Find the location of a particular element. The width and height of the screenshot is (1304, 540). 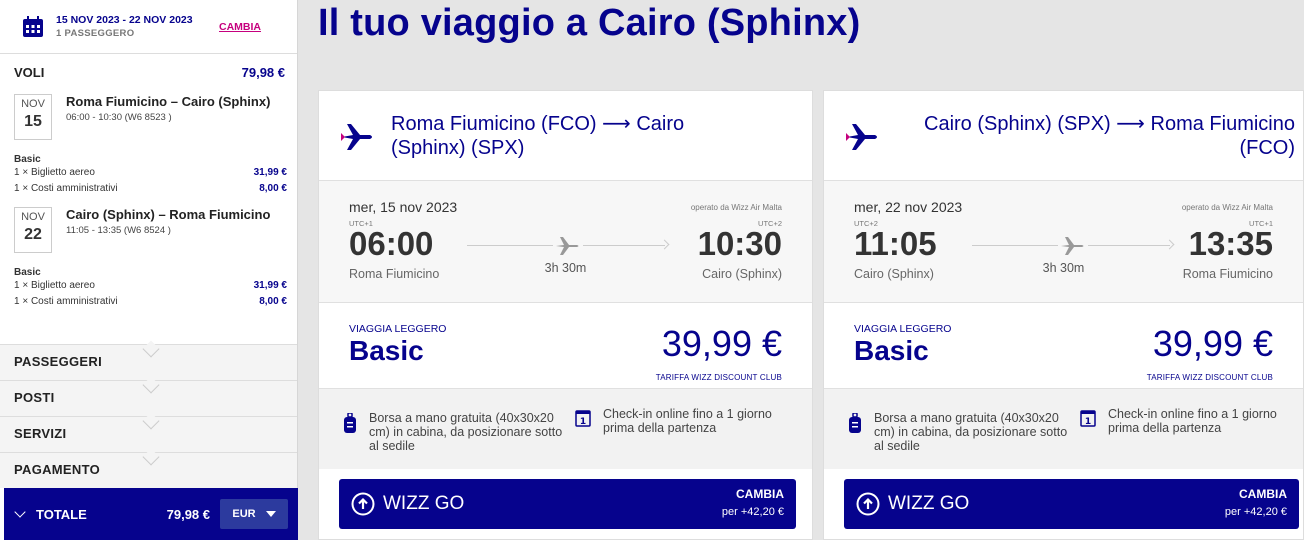

flight-times: 11:05 - 13:35 (W6 8524 ) is located at coordinates (118, 230).